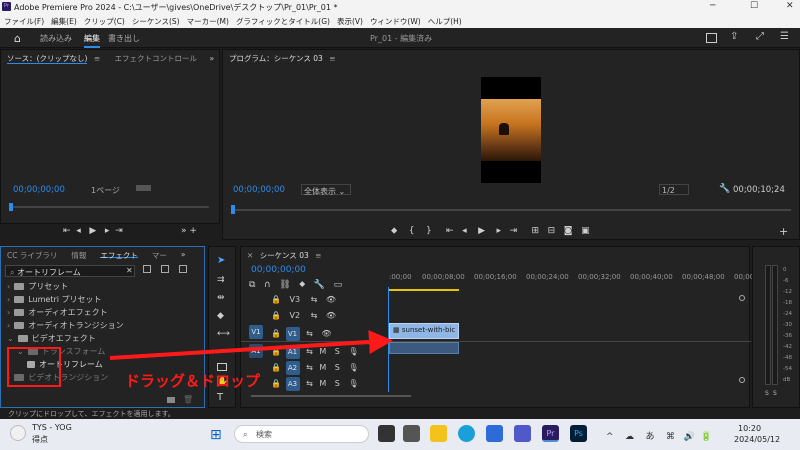 This screenshot has height=450, width=800. What do you see at coordinates (386, 433) in the screenshot?
I see `task-view-icon` at bounding box center [386, 433].